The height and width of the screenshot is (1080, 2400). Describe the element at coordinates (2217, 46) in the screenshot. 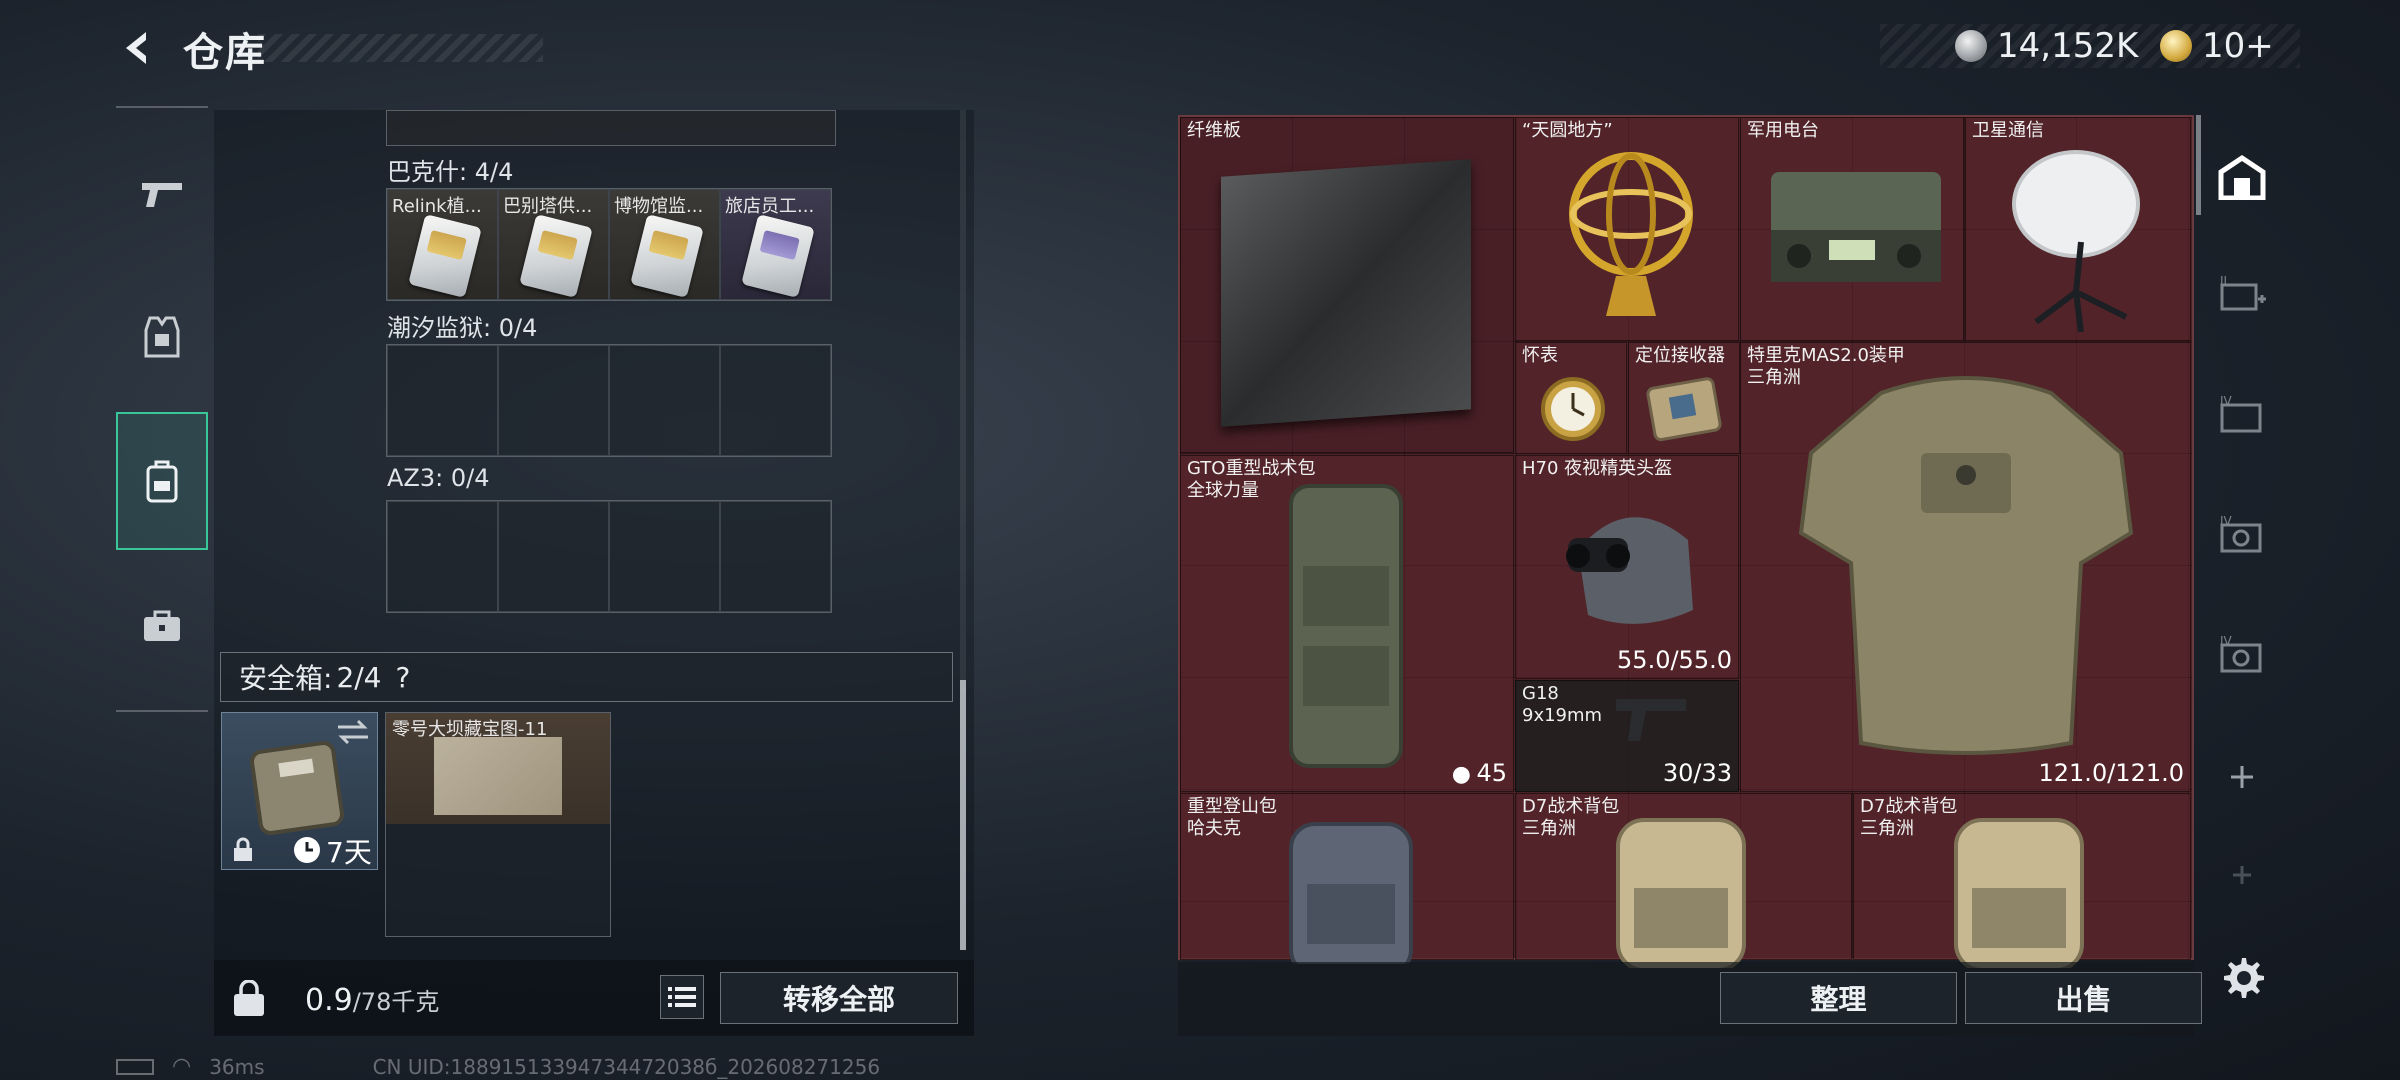

I see `currency-gold: 10+` at that location.